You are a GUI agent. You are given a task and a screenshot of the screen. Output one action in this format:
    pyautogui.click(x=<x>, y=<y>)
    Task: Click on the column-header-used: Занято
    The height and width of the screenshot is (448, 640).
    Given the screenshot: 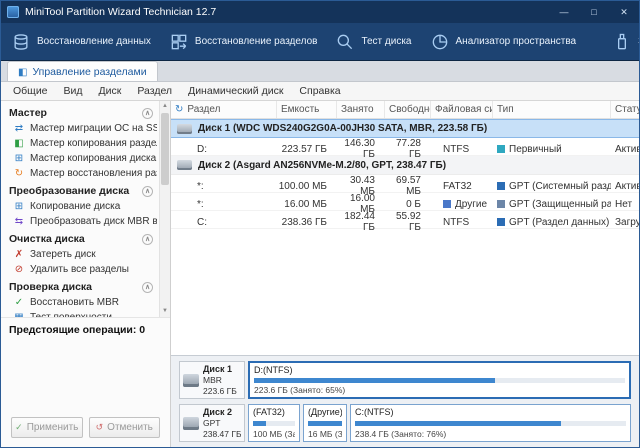 What is the action you would take?
    pyautogui.click(x=361, y=109)
    